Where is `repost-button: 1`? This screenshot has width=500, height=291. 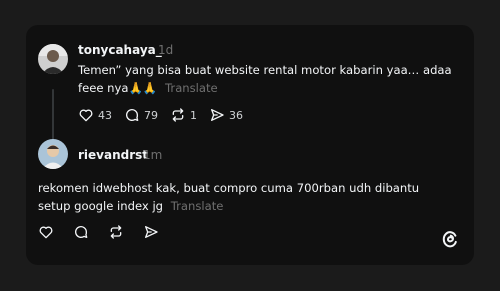 repost-button: 1 is located at coordinates (183, 115).